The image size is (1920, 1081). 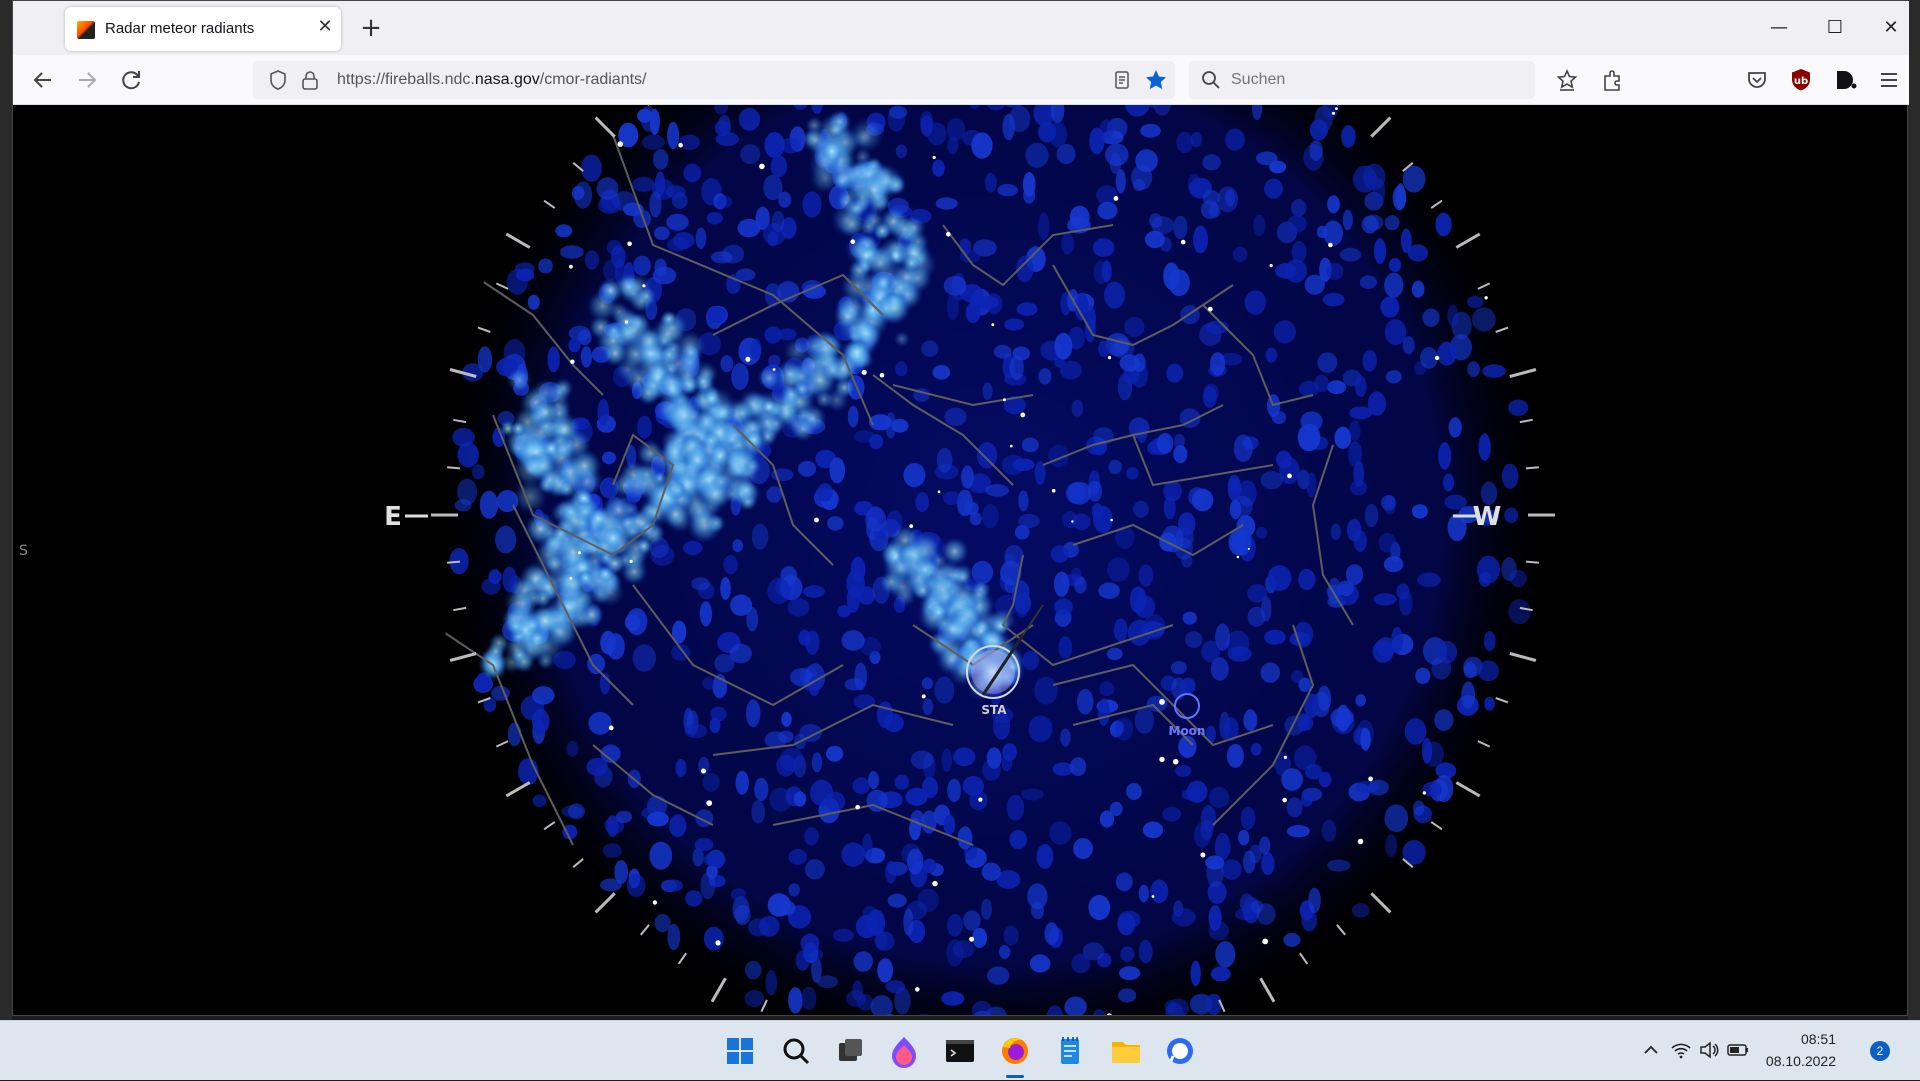 What do you see at coordinates (1651, 1050) in the screenshot?
I see `chevron-up-icon` at bounding box center [1651, 1050].